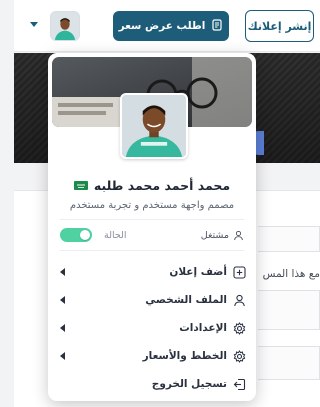 Image resolution: width=320 pixels, height=407 pixels. I want to click on menu-item-settings: الإعدادات, so click(153, 328).